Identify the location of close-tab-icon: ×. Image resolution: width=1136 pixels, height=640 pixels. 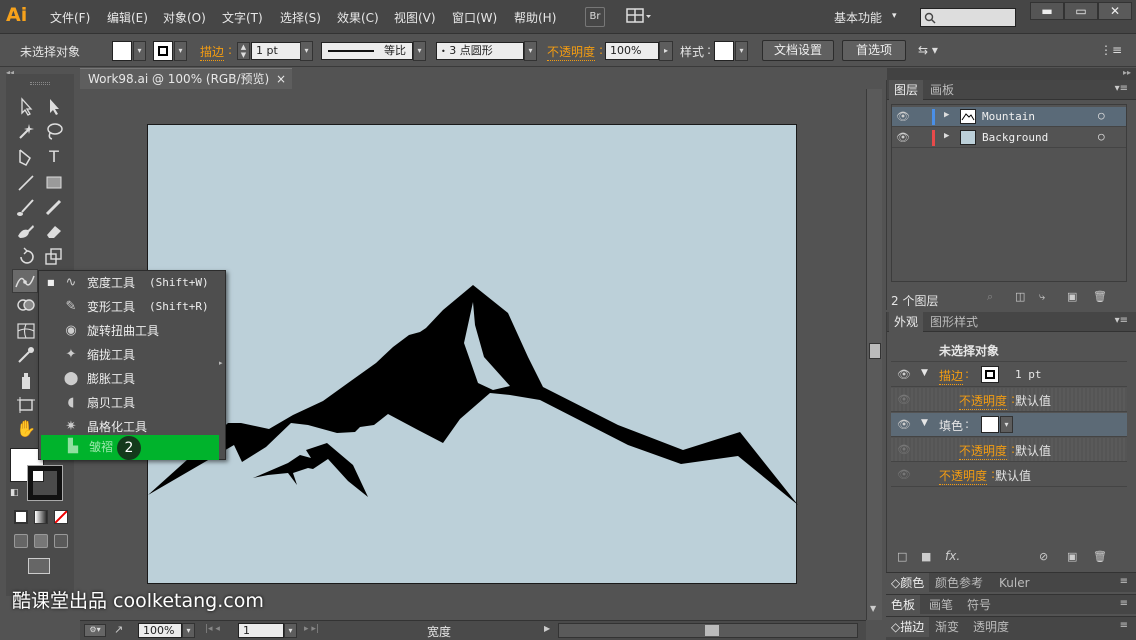
(281, 79).